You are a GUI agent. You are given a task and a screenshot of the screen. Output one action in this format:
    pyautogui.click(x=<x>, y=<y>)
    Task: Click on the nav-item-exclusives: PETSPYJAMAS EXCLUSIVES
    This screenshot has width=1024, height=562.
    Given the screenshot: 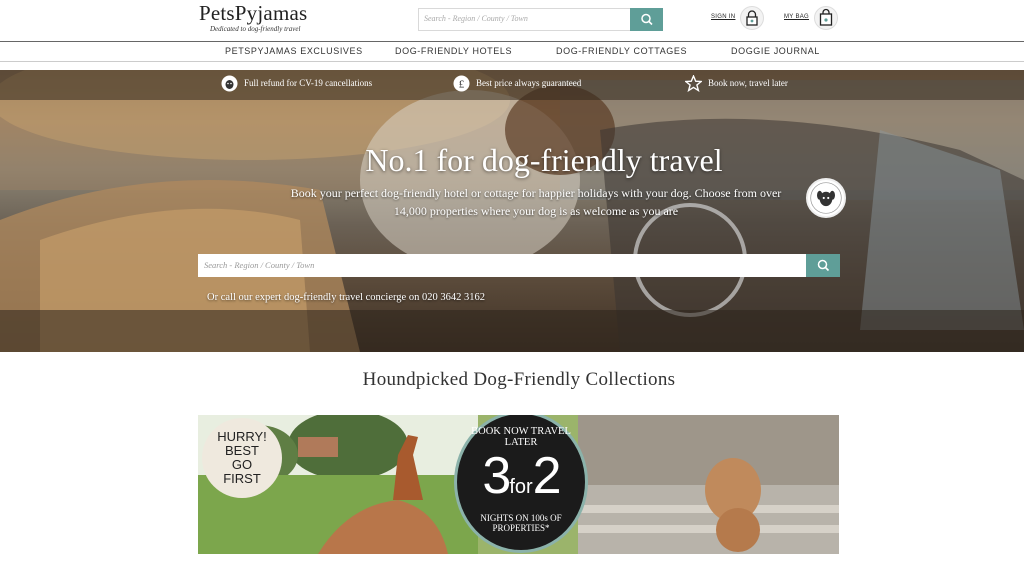 What is the action you would take?
    pyautogui.click(x=294, y=51)
    